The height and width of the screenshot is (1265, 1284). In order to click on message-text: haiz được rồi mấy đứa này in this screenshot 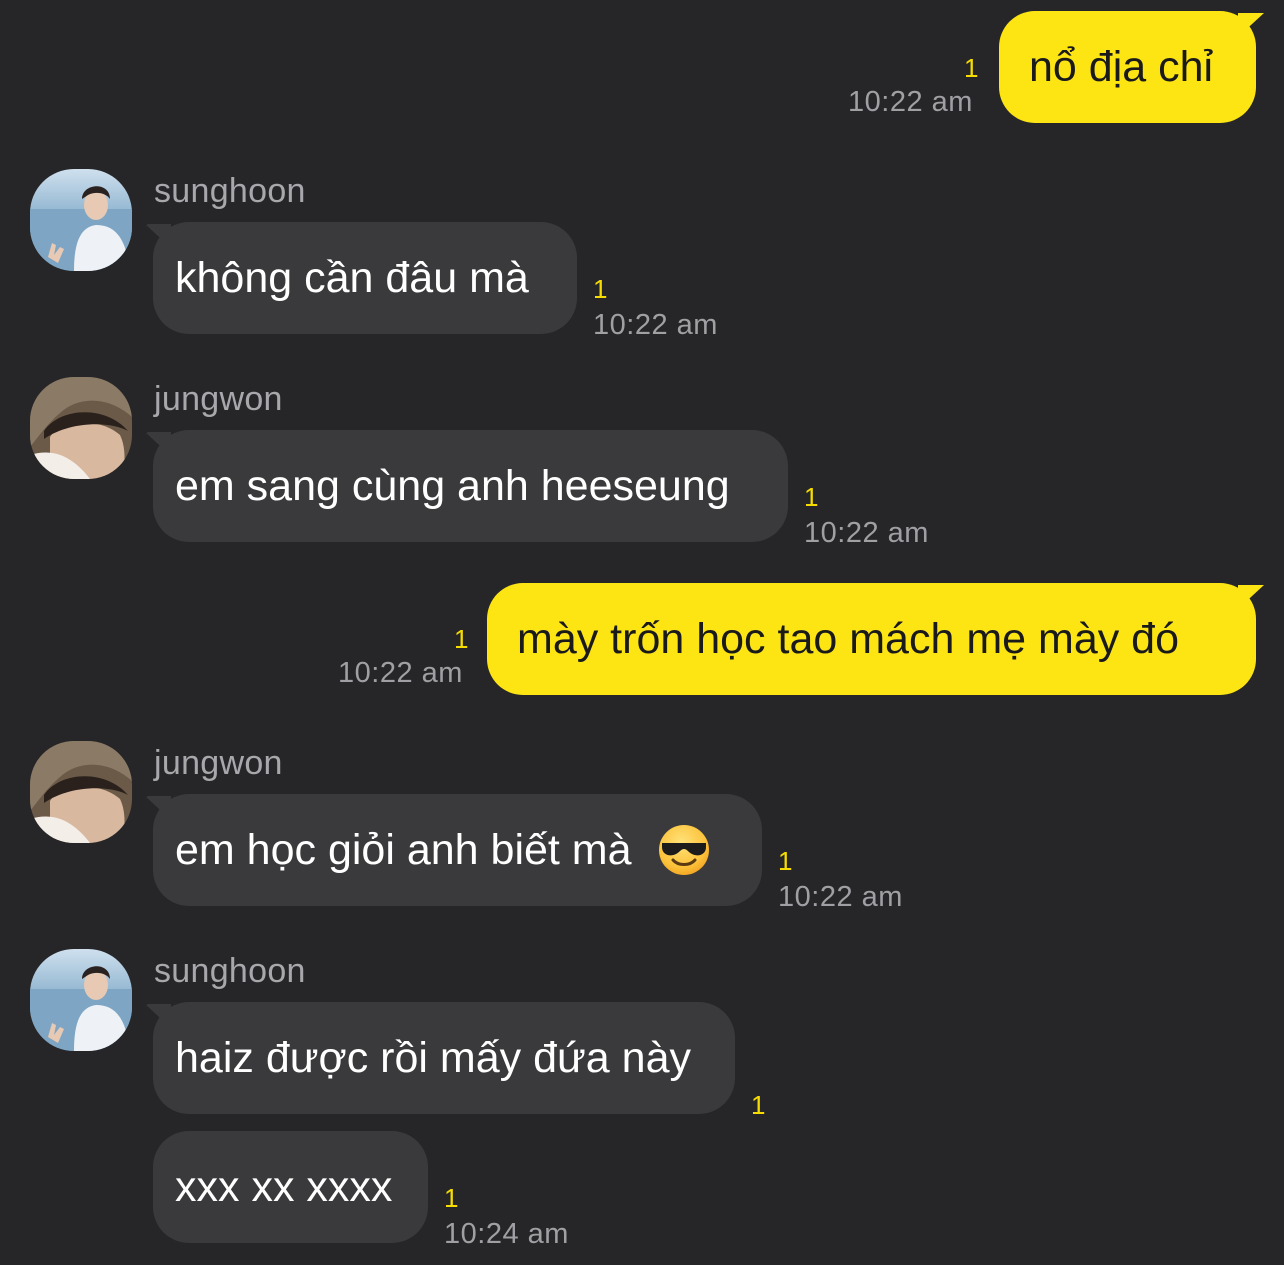, I will do `click(433, 1058)`.